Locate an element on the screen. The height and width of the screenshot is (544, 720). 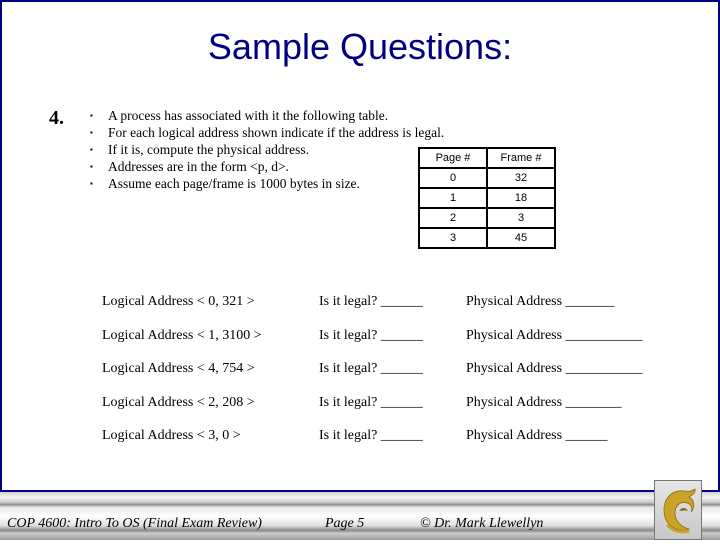
page-cell: 1 is located at coordinates (453, 198).